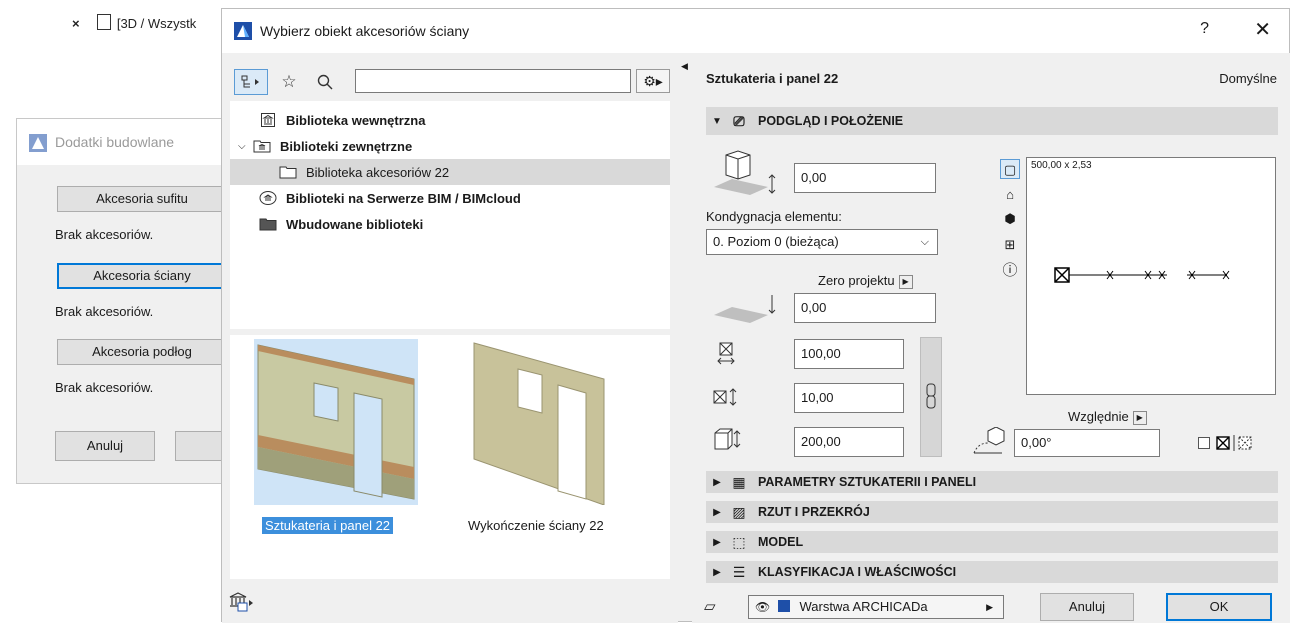 The width and height of the screenshot is (1290, 623). What do you see at coordinates (865, 308) in the screenshot?
I see `elevation-field: 0,00` at bounding box center [865, 308].